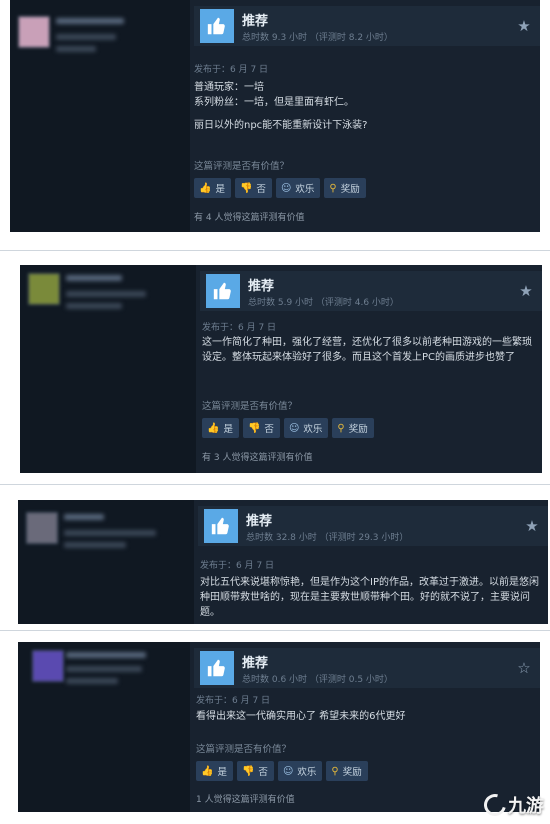 The width and height of the screenshot is (550, 824). What do you see at coordinates (327, 538) in the screenshot?
I see `playtime-hours: 总时数 32.8 小时 （评测时 29.3 小时）` at bounding box center [327, 538].